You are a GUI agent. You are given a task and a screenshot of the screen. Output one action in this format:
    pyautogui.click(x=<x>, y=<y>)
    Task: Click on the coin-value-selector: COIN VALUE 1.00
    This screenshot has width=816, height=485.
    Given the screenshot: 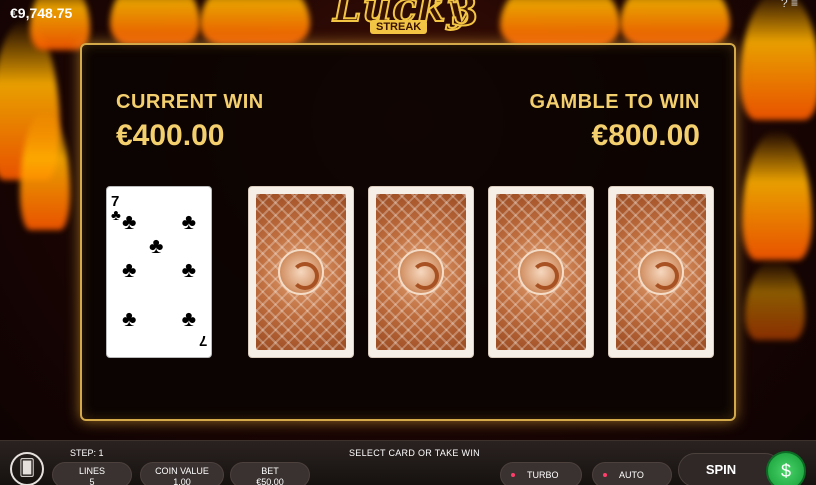 What is the action you would take?
    pyautogui.click(x=182, y=473)
    